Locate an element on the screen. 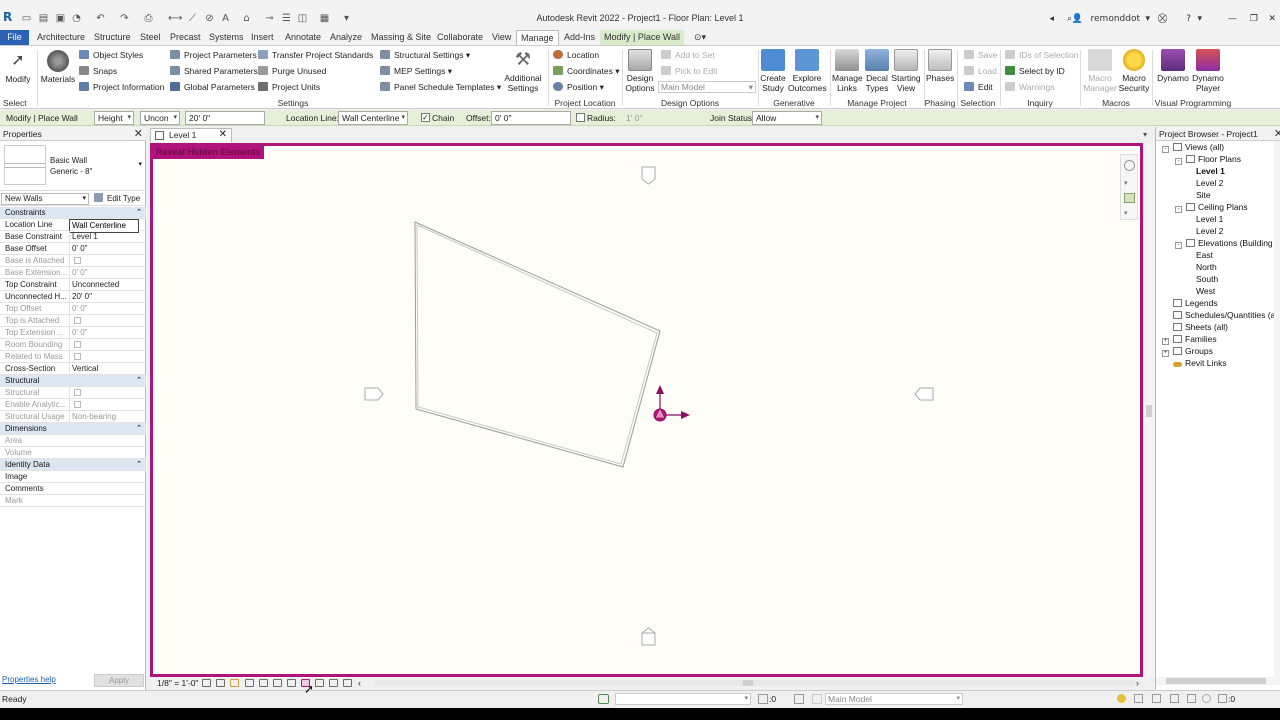 The height and width of the screenshot is (720, 1280). sun-path-icon is located at coordinates (234, 683).